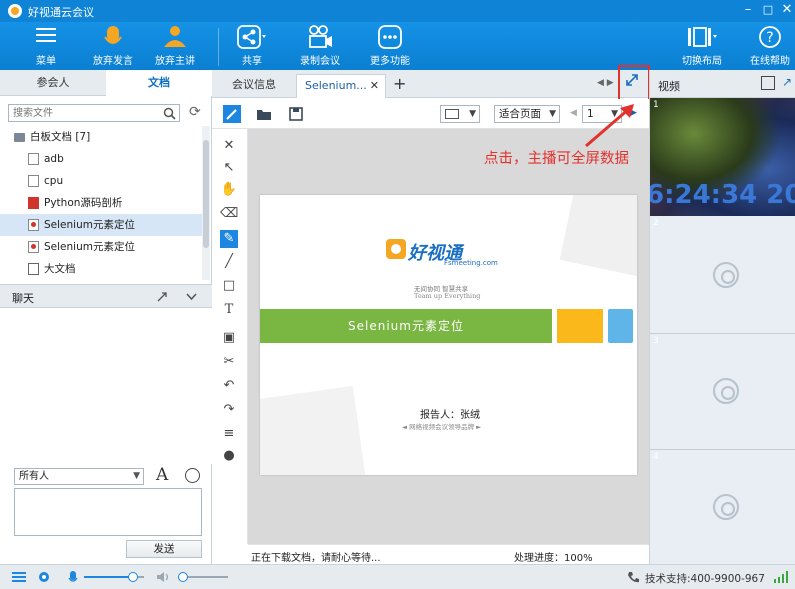  I want to click on more-functions-button: 更多功能, so click(390, 46).